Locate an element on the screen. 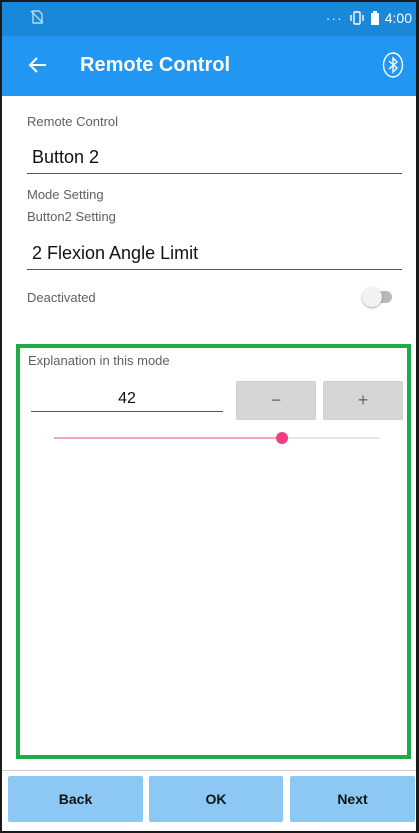  value-slider is located at coordinates (217, 438).